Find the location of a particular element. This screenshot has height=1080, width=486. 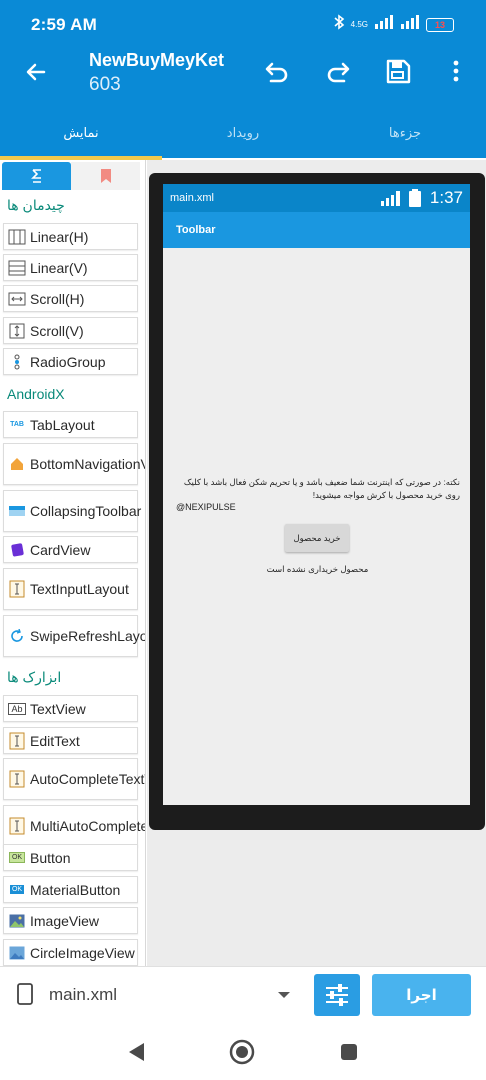

palette-item-imageview: ImageView is located at coordinates (70, 920).